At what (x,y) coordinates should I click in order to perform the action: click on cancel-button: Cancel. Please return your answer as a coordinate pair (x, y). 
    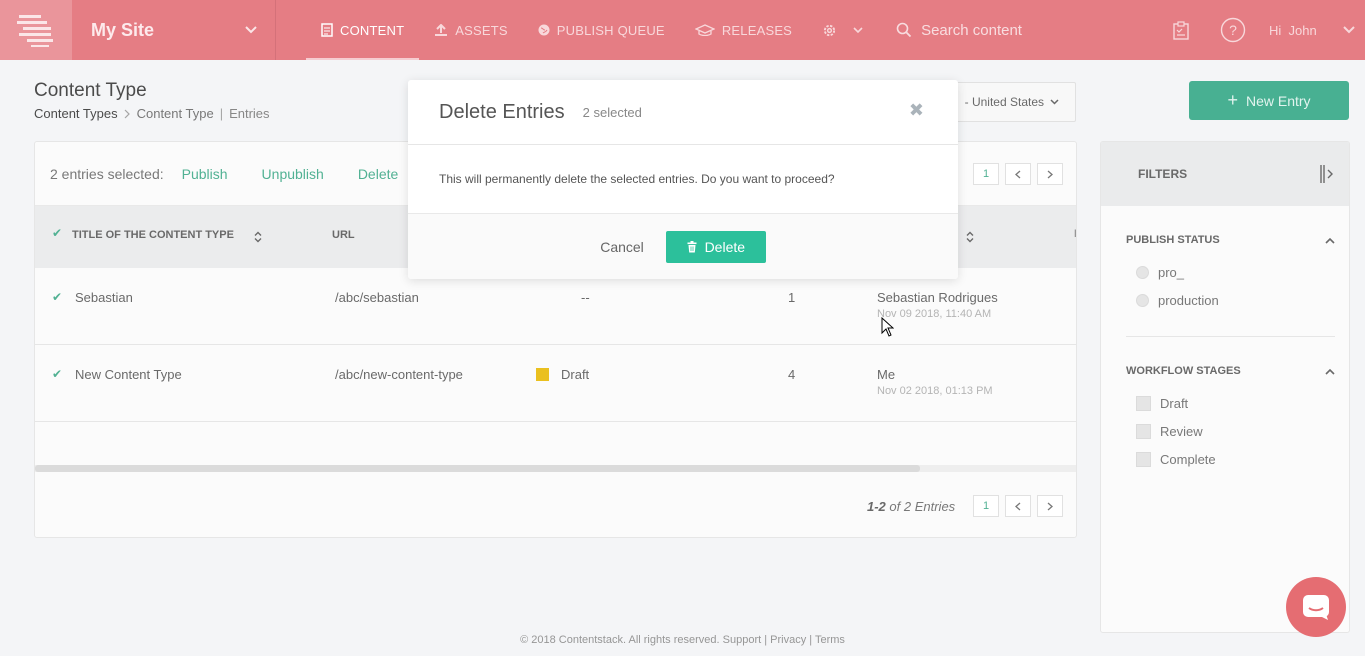
    Looking at the image, I should click on (622, 247).